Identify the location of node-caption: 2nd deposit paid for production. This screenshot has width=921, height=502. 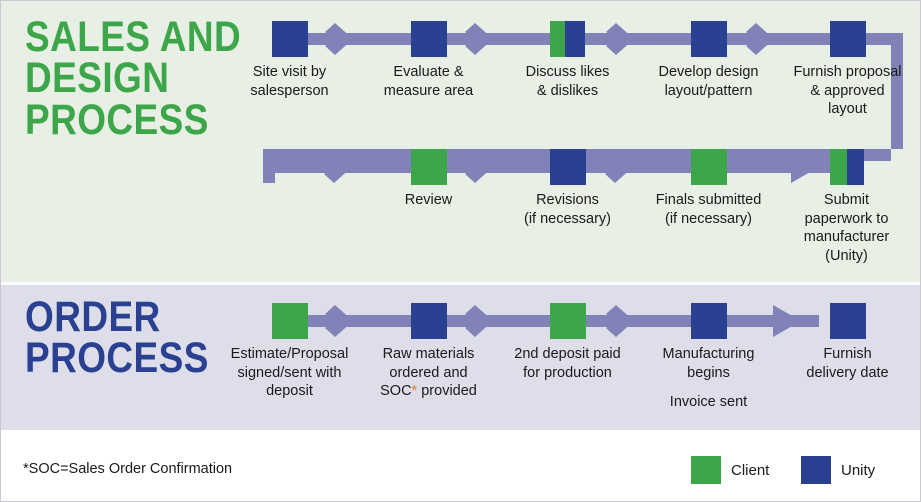
(567, 363).